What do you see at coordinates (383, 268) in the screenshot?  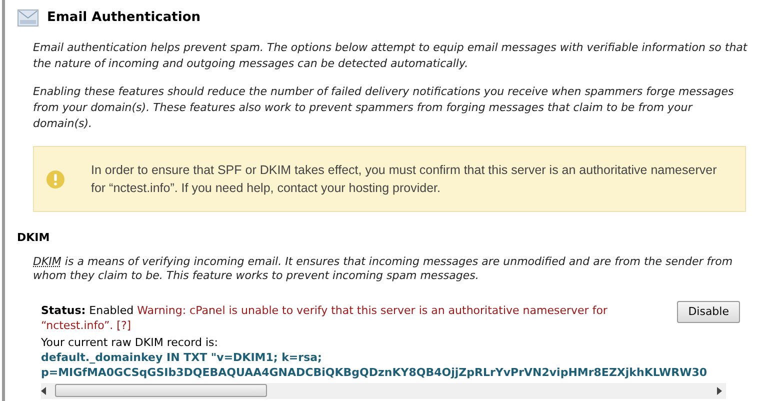 I see `dkim-description: DKIM is a means of verifying incoming email. It ensures that incoming messages are unmodified and are from the sender from whom they claim to be. This feature works to prevent incoming spam messages.` at bounding box center [383, 268].